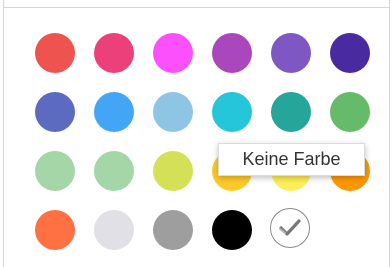 The image size is (392, 267). What do you see at coordinates (173, 230) in the screenshot?
I see `color-swatch-gray` at bounding box center [173, 230].